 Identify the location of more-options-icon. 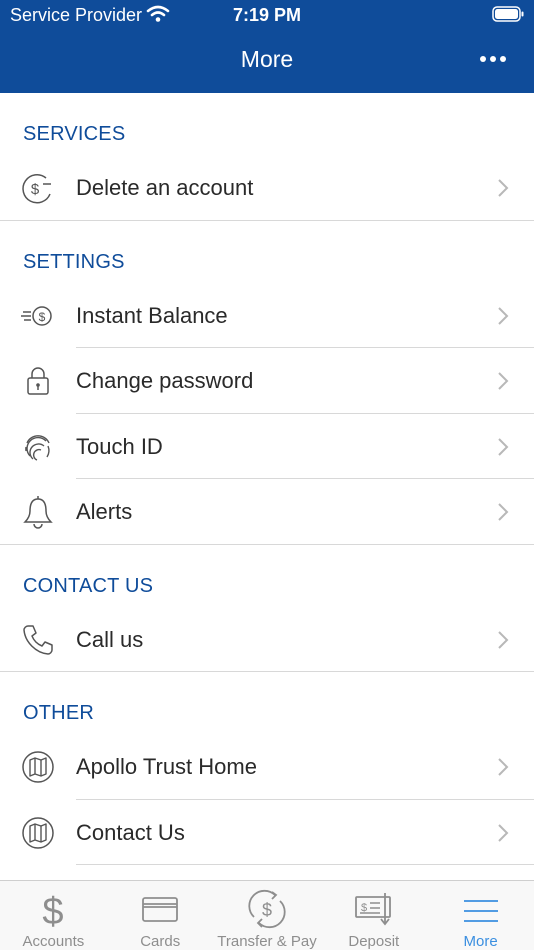
(493, 59).